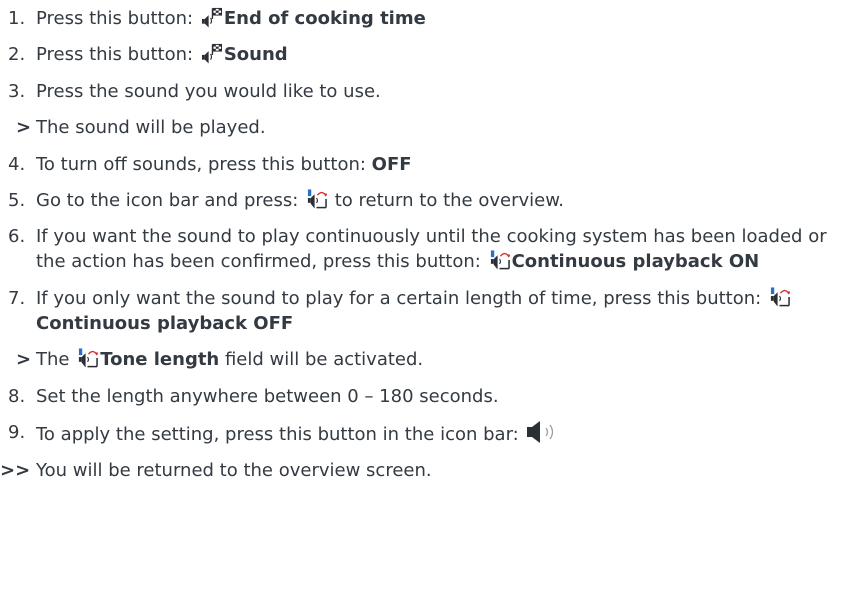 The image size is (853, 616). I want to click on step-marker: >>, so click(15, 471).